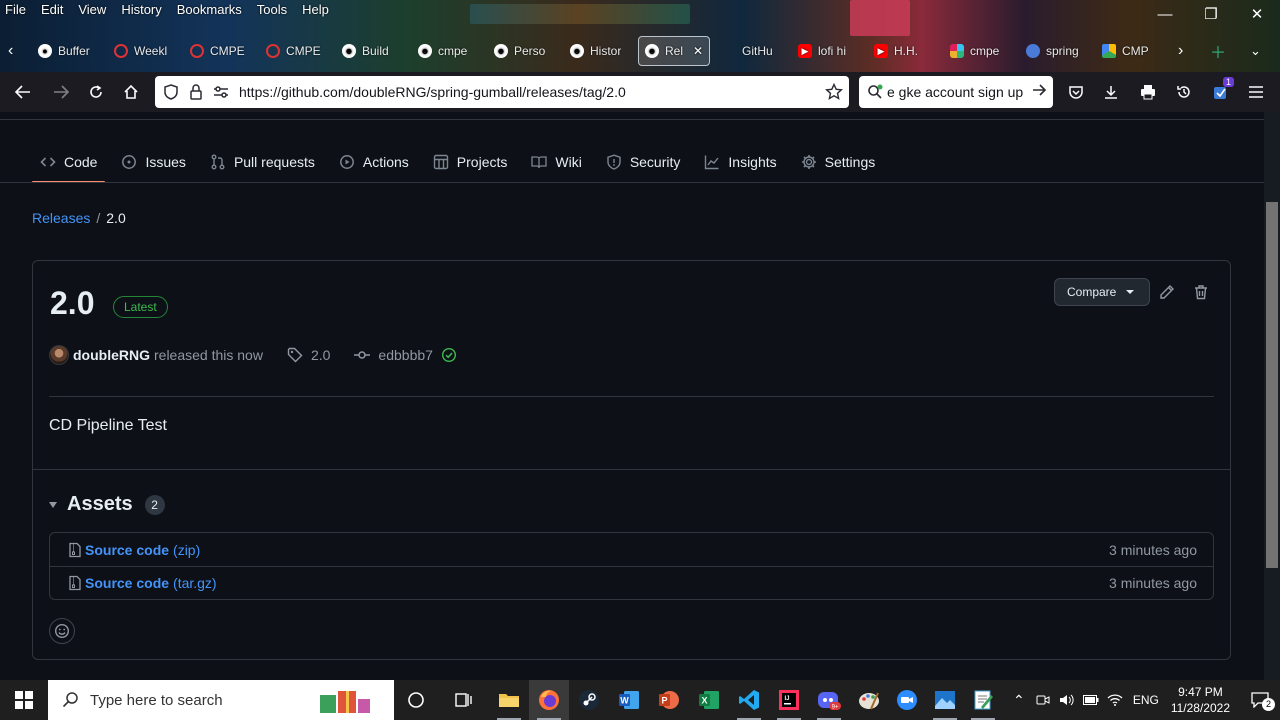  Describe the element at coordinates (1111, 92) in the screenshot. I see `downloads-icon` at that location.